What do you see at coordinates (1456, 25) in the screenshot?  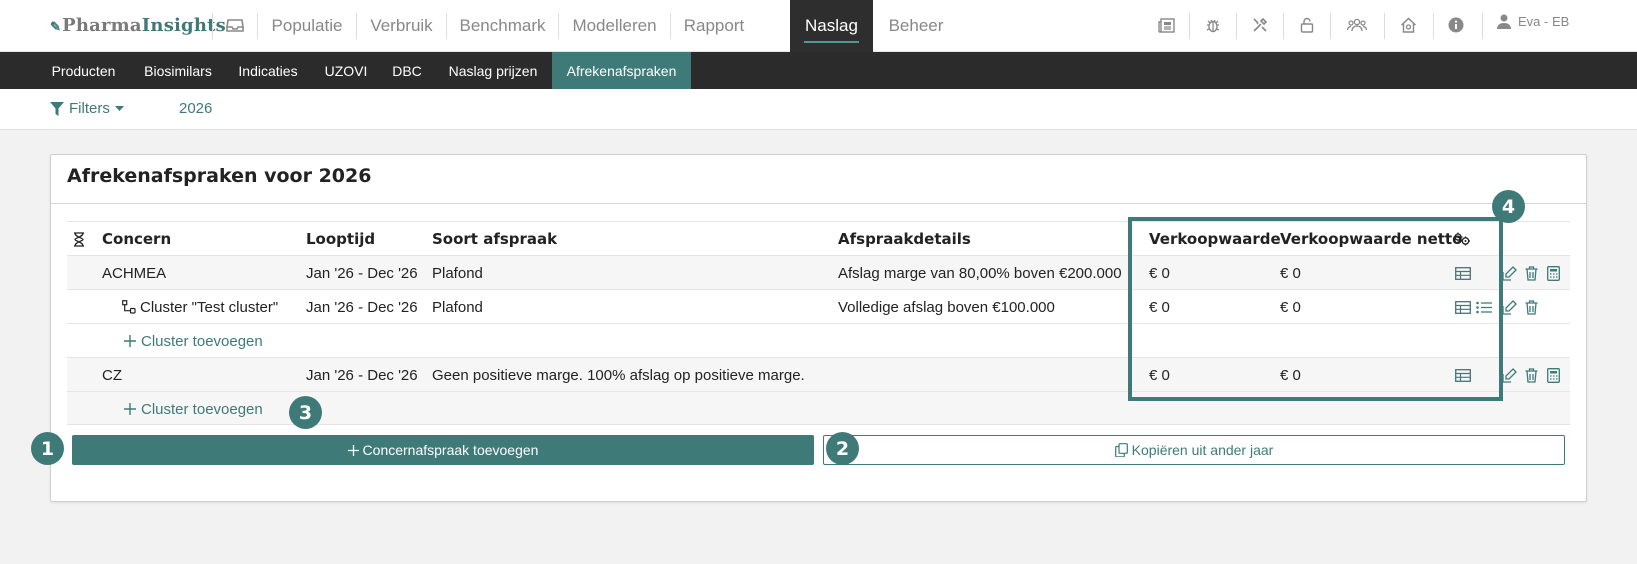 I see `info-icon` at bounding box center [1456, 25].